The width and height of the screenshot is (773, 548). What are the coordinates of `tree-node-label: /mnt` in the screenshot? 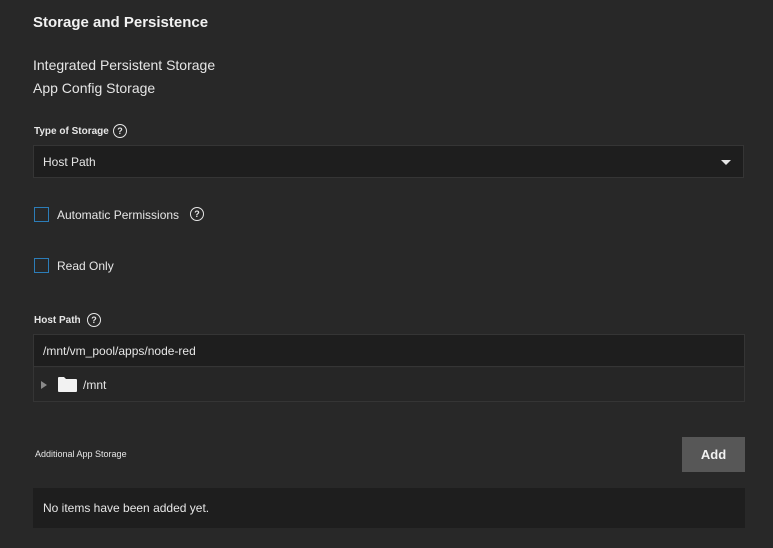 It's located at (94, 385).